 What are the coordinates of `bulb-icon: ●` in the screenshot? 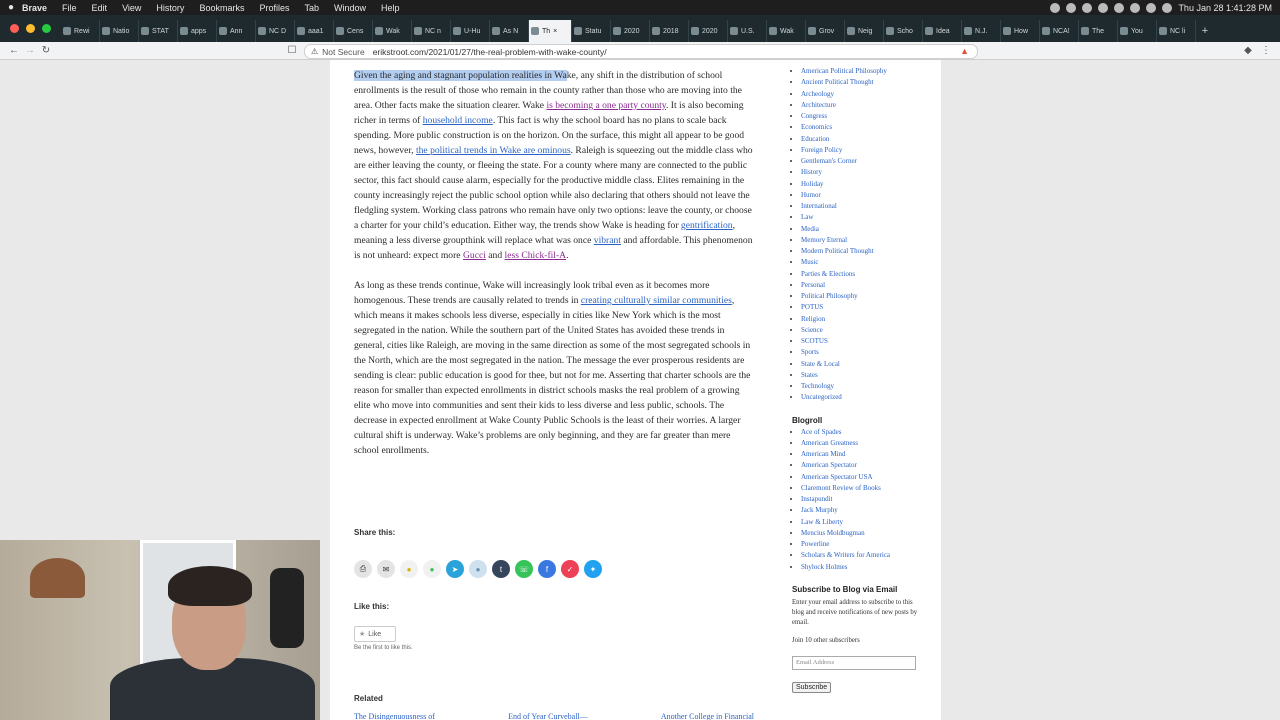 It's located at (409, 569).